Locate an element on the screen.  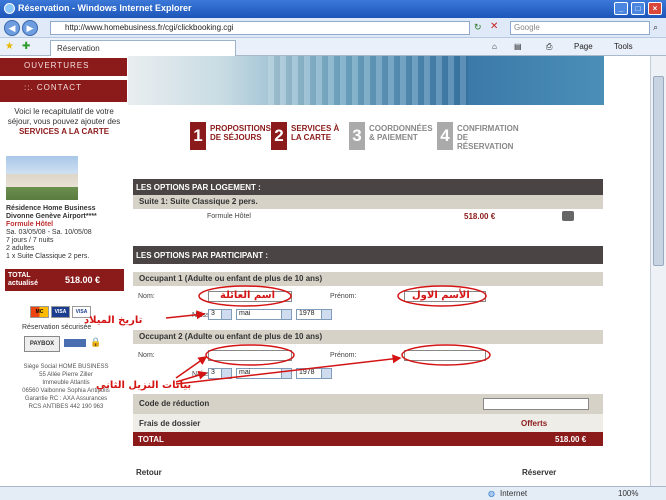
scrollbar-thumb is located at coordinates (658, 171).